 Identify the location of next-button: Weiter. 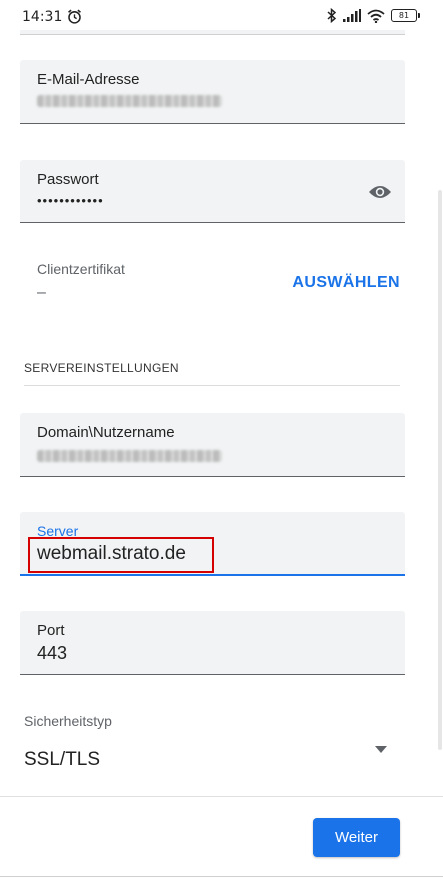
(356, 837).